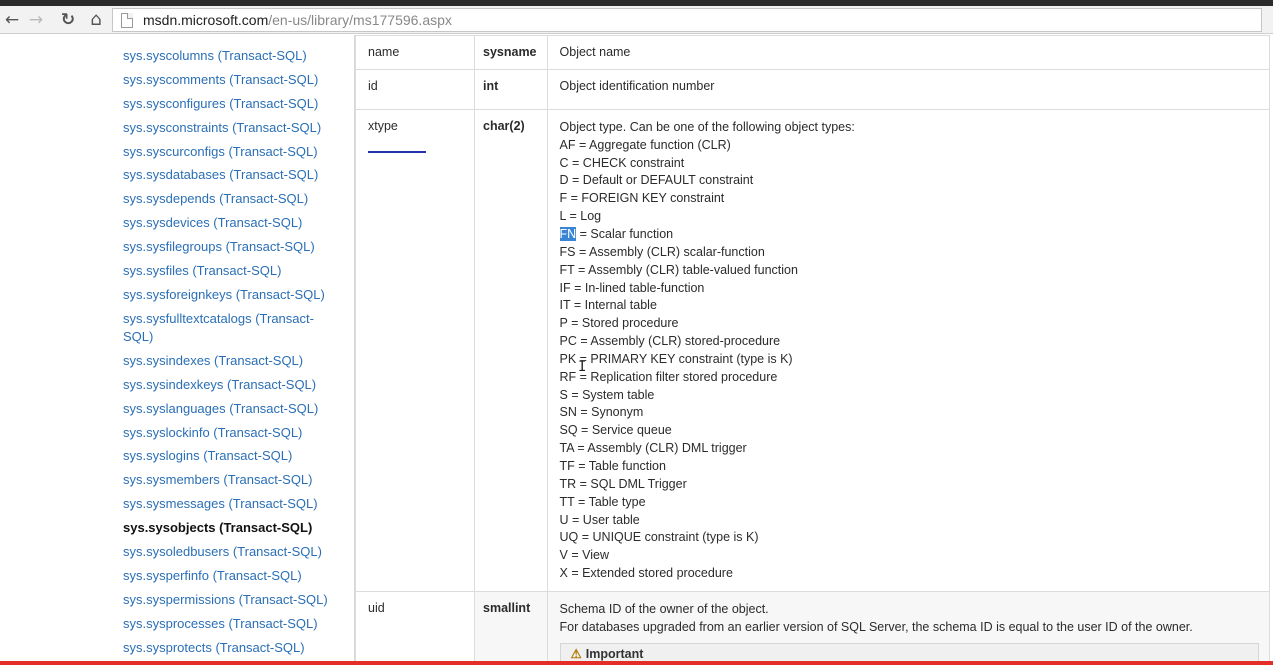 This screenshot has height=665, width=1273. What do you see at coordinates (415, 350) in the screenshot?
I see `column-name-cell: xtype` at bounding box center [415, 350].